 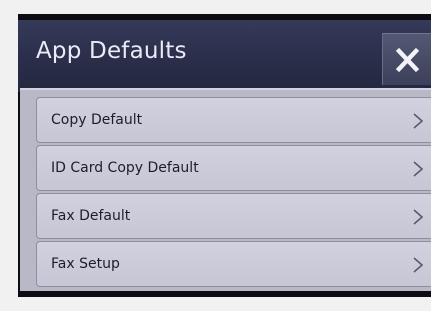 I want to click on close-button, so click(x=406, y=59).